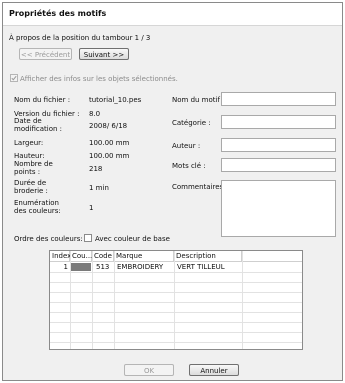 This screenshot has height=383, width=345. Describe the element at coordinates (115, 100) in the screenshot. I see `filename-value: tutorial_10.pes` at that location.